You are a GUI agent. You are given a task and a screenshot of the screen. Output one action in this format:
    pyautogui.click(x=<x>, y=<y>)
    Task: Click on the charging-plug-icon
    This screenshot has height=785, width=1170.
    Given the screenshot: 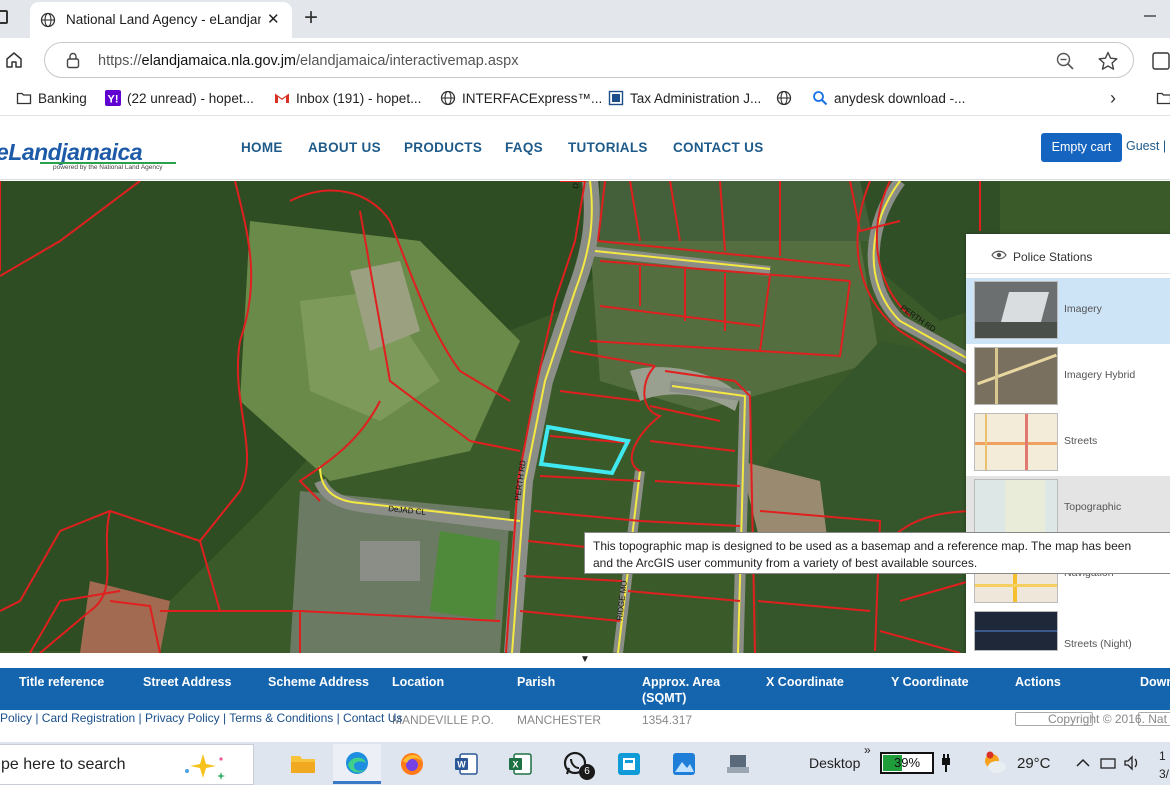 What is the action you would take?
    pyautogui.click(x=946, y=763)
    